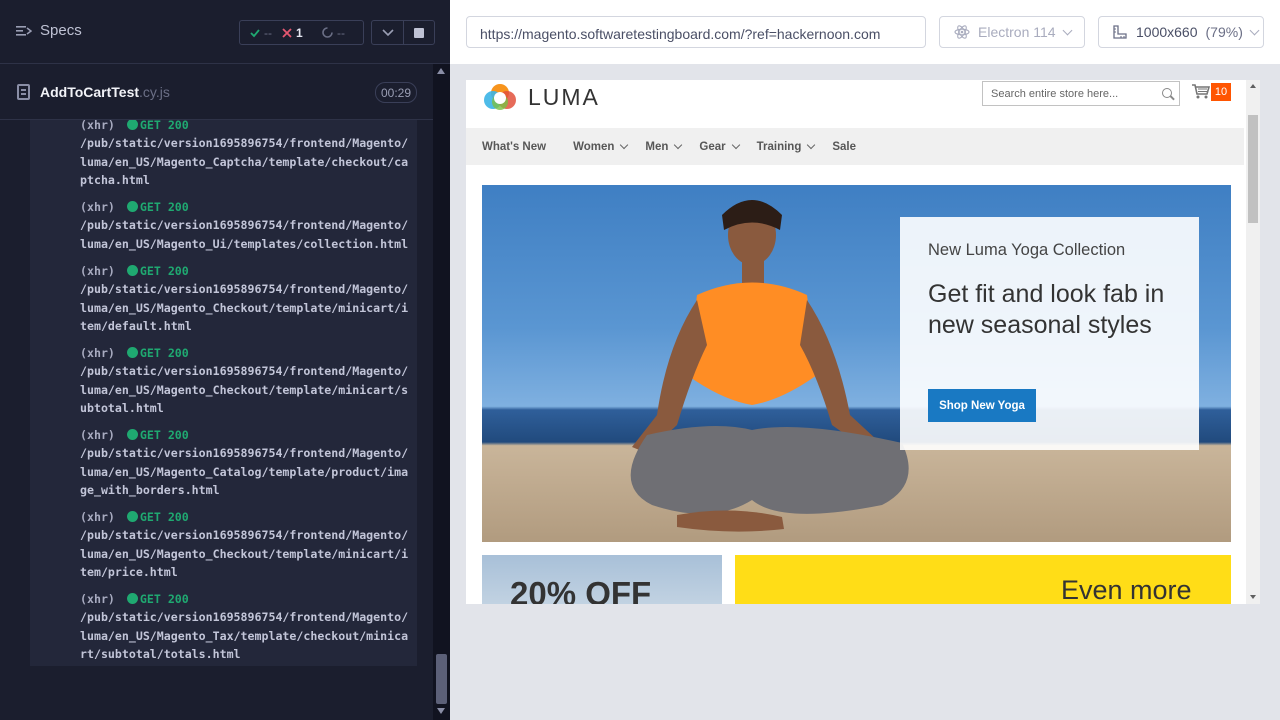  I want to click on failed-stat: 1, so click(302, 33).